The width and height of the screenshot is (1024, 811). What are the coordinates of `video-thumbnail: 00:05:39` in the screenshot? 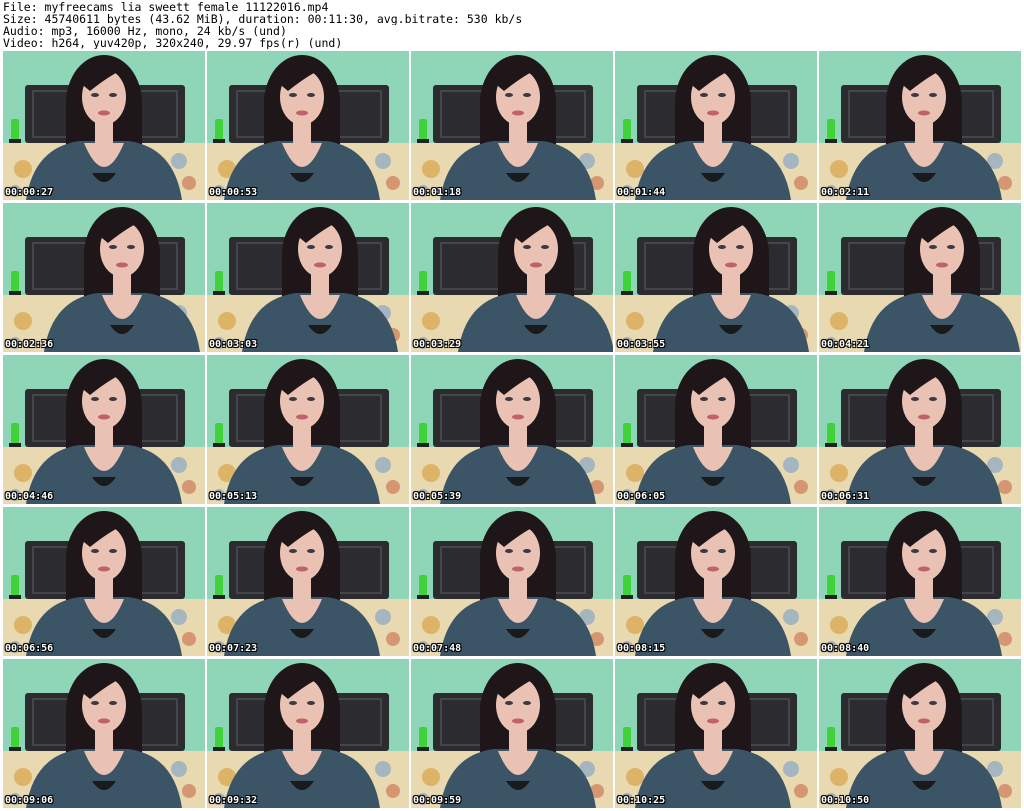 It's located at (512, 429).